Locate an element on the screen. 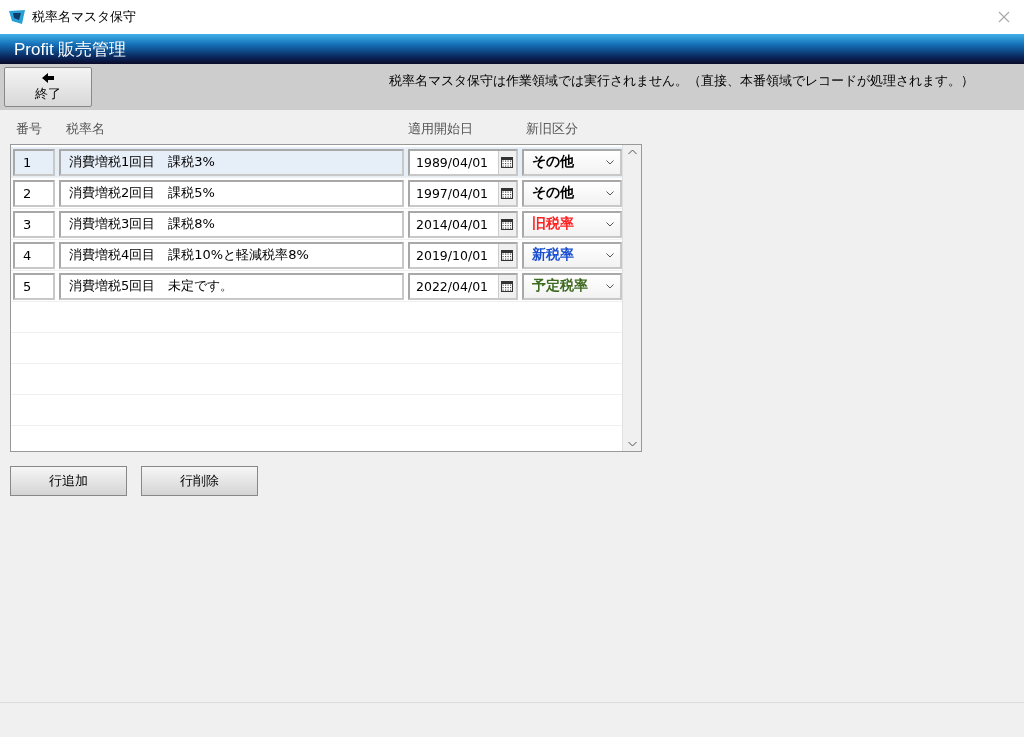  column-header: 適用開始日 is located at coordinates (440, 129).